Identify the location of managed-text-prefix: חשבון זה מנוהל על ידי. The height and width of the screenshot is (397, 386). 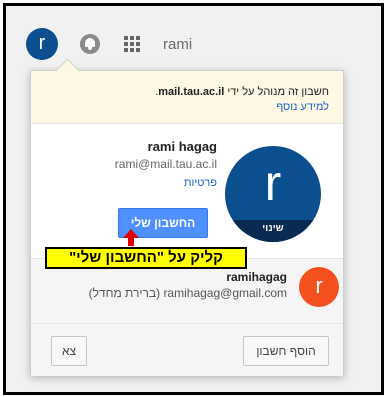
(276, 92).